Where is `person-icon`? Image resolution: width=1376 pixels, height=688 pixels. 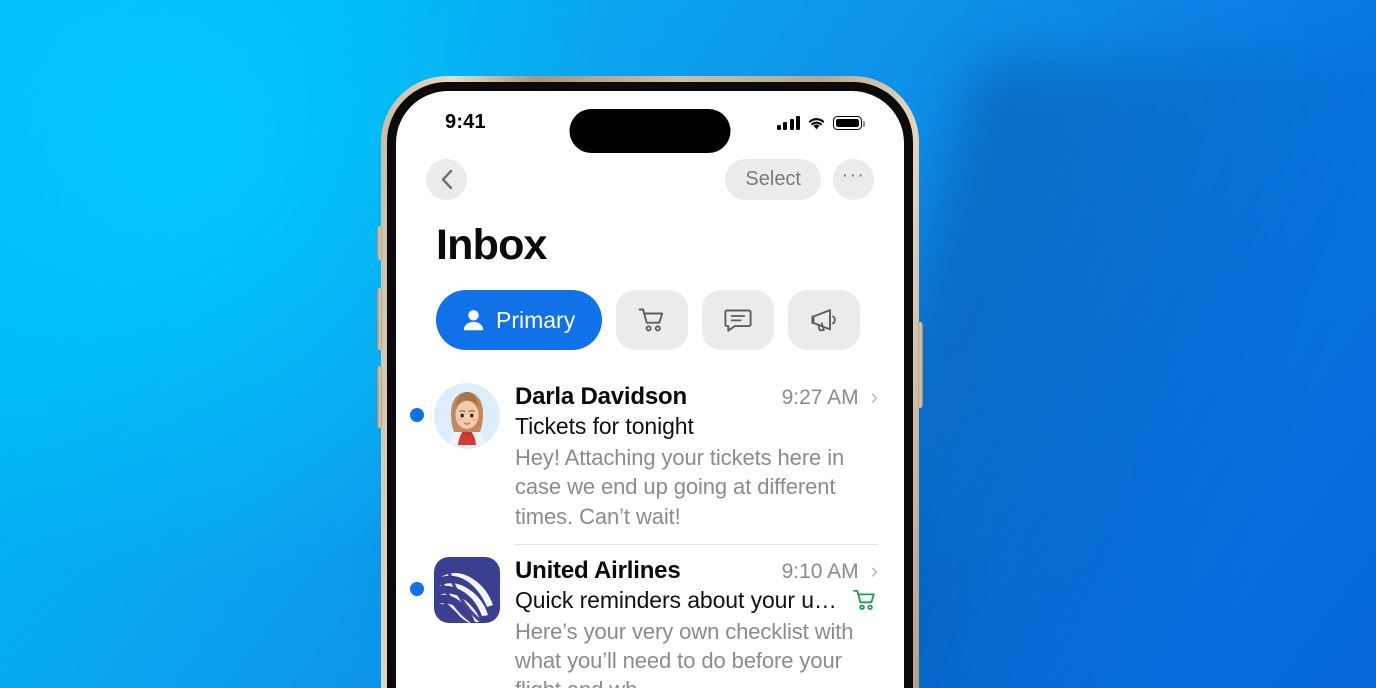 person-icon is located at coordinates (473, 320).